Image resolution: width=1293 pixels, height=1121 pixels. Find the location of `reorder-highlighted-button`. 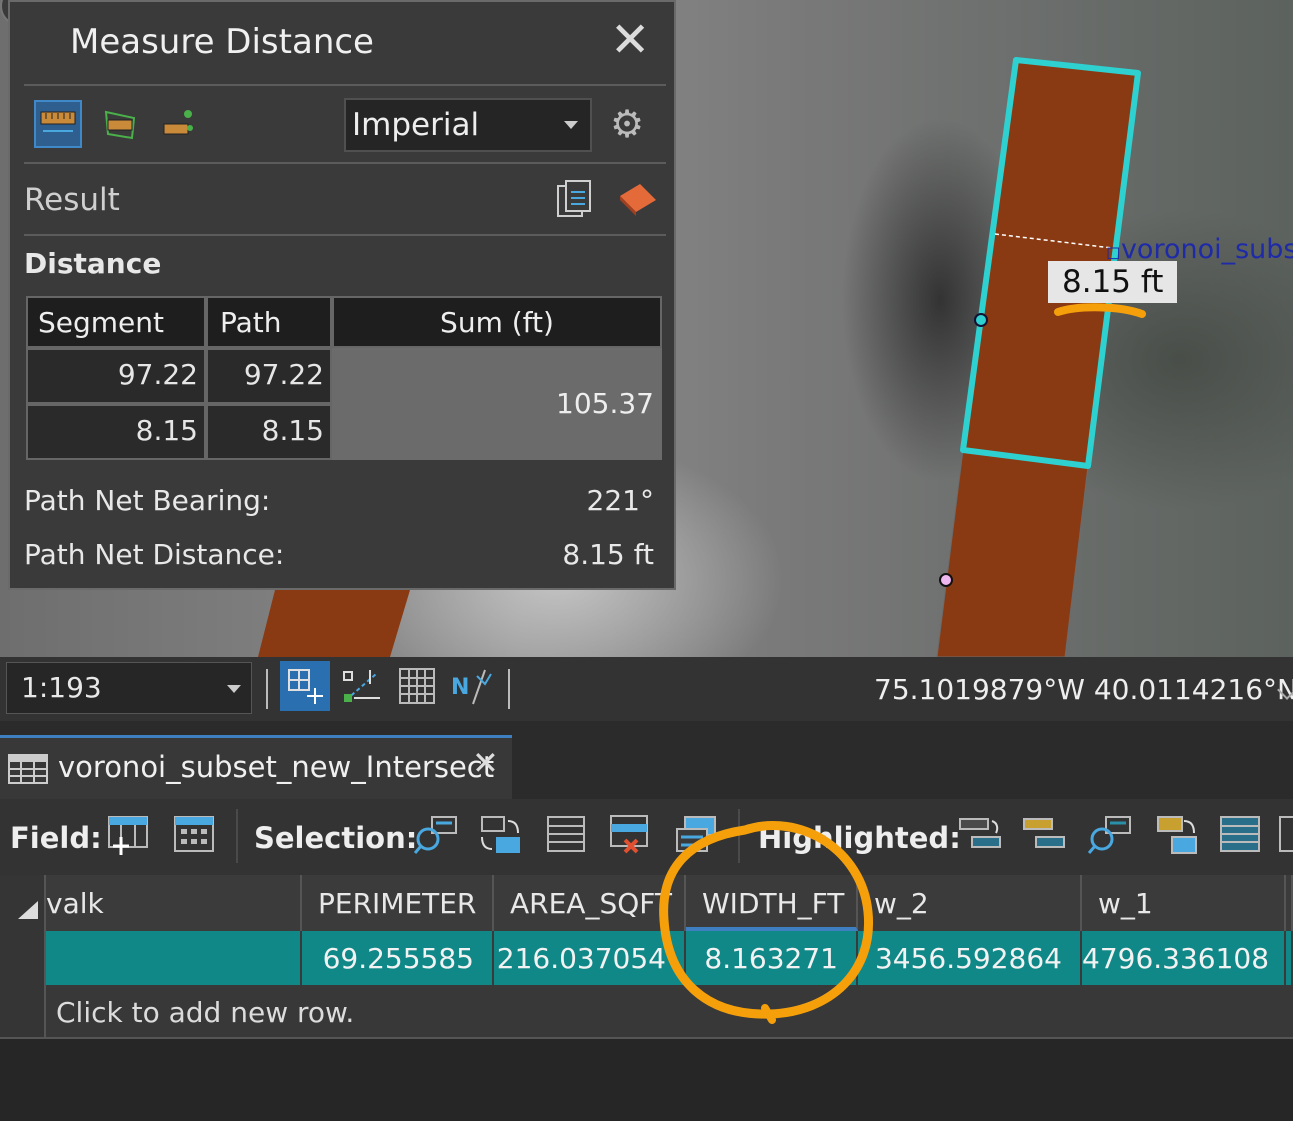

reorder-highlighted-button is located at coordinates (1176, 835).